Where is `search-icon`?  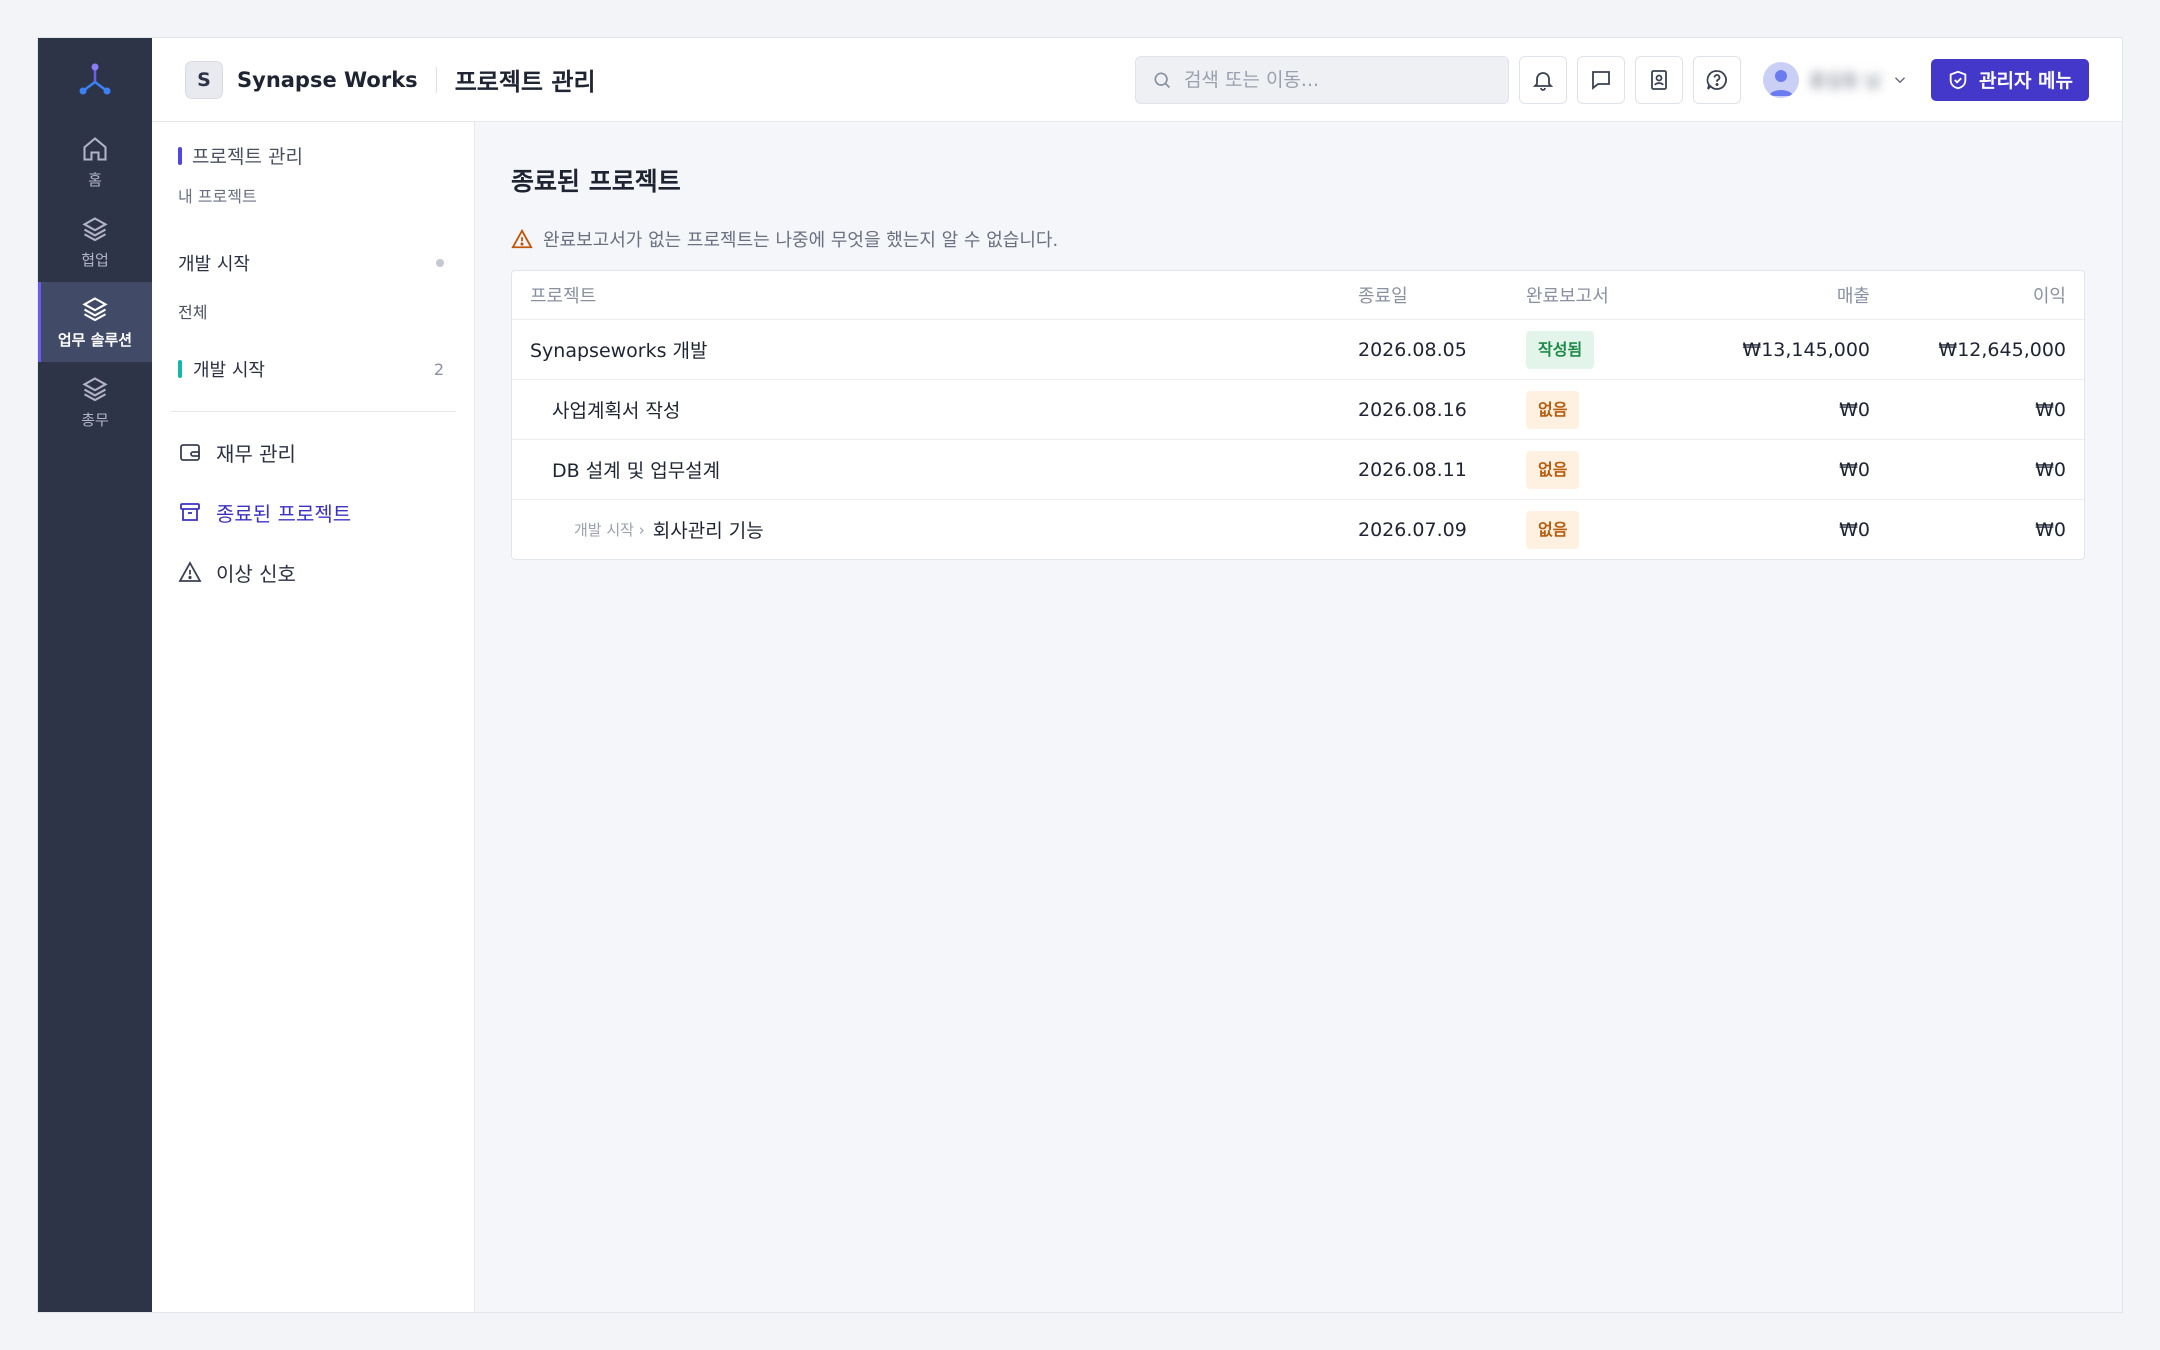 search-icon is located at coordinates (1162, 80).